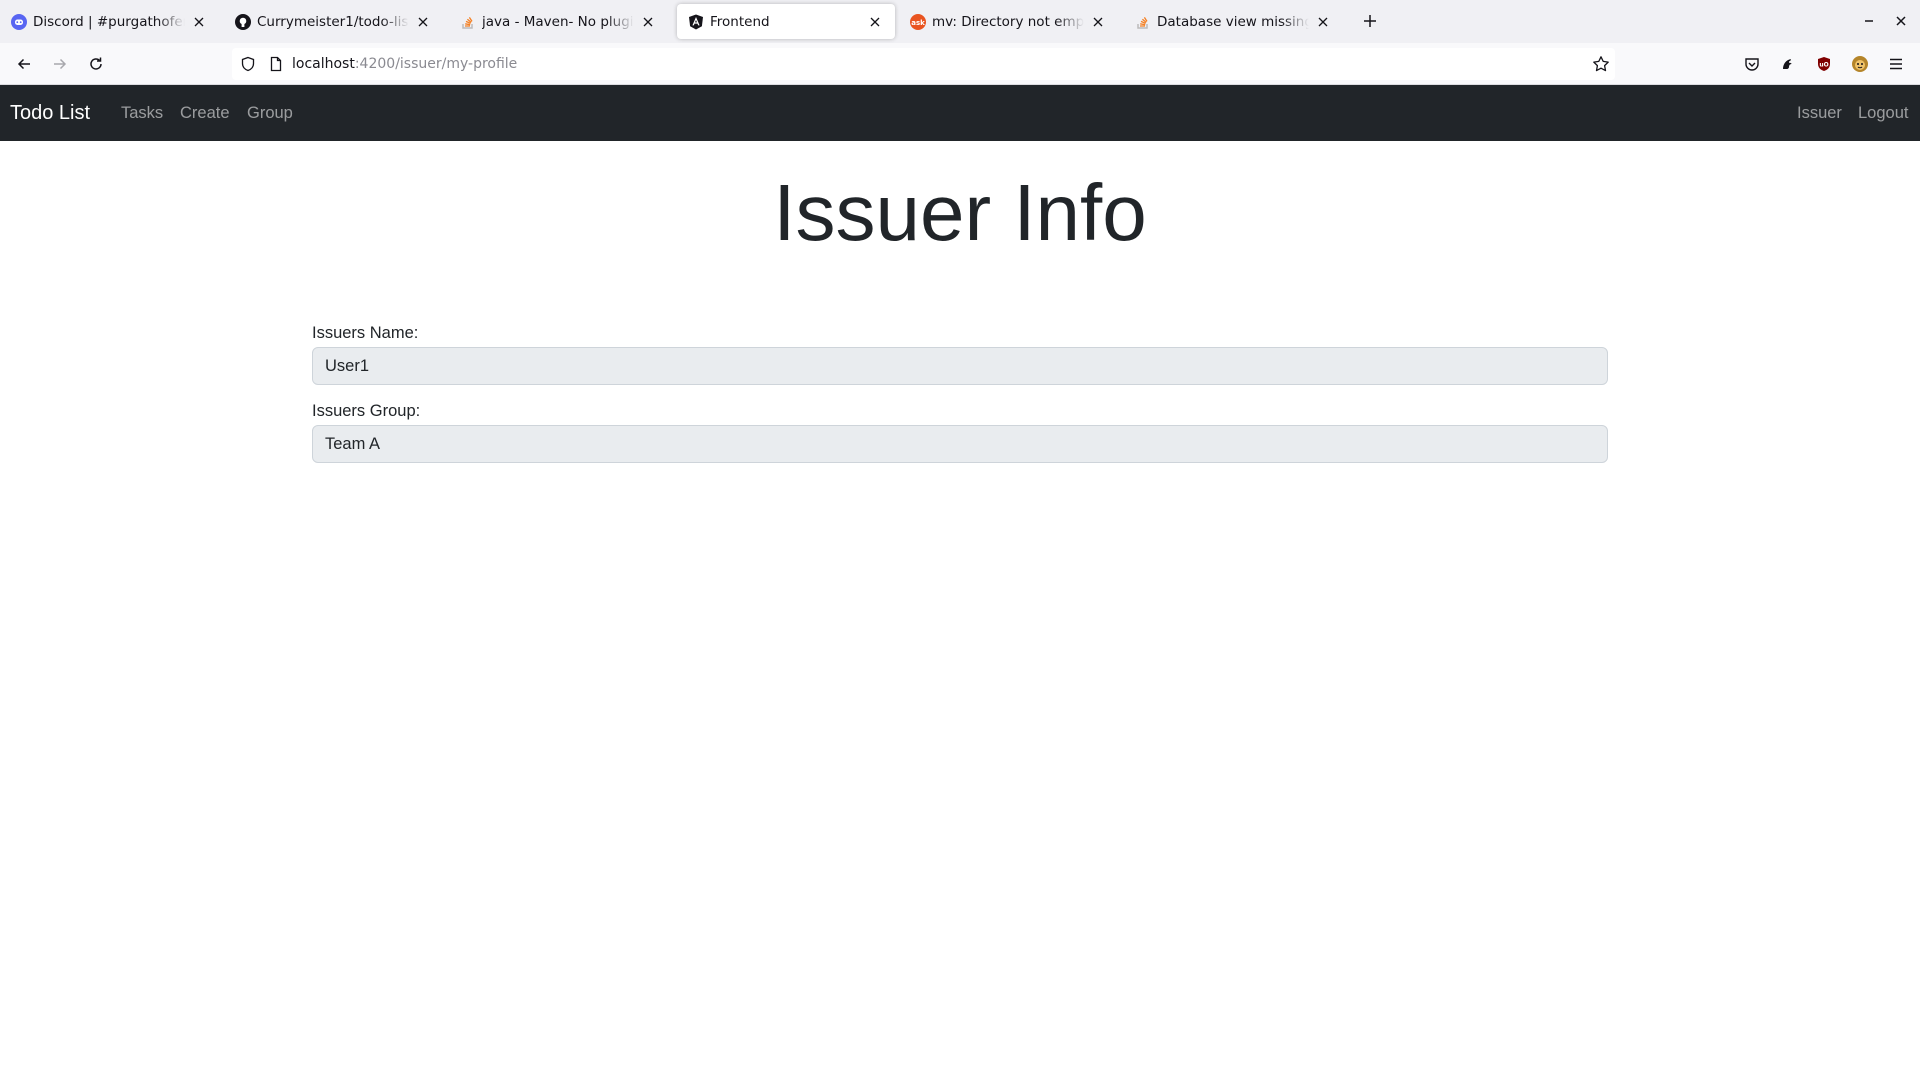  What do you see at coordinates (1883, 113) in the screenshot?
I see `nav-link-logout: Logout` at bounding box center [1883, 113].